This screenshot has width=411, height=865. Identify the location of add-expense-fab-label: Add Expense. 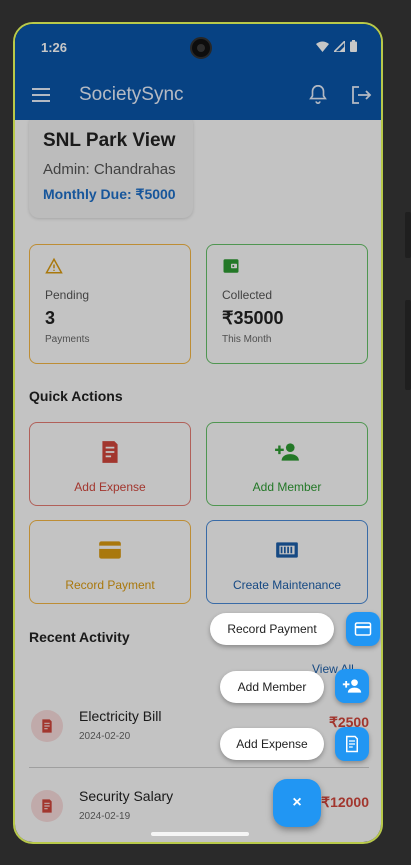
(272, 744).